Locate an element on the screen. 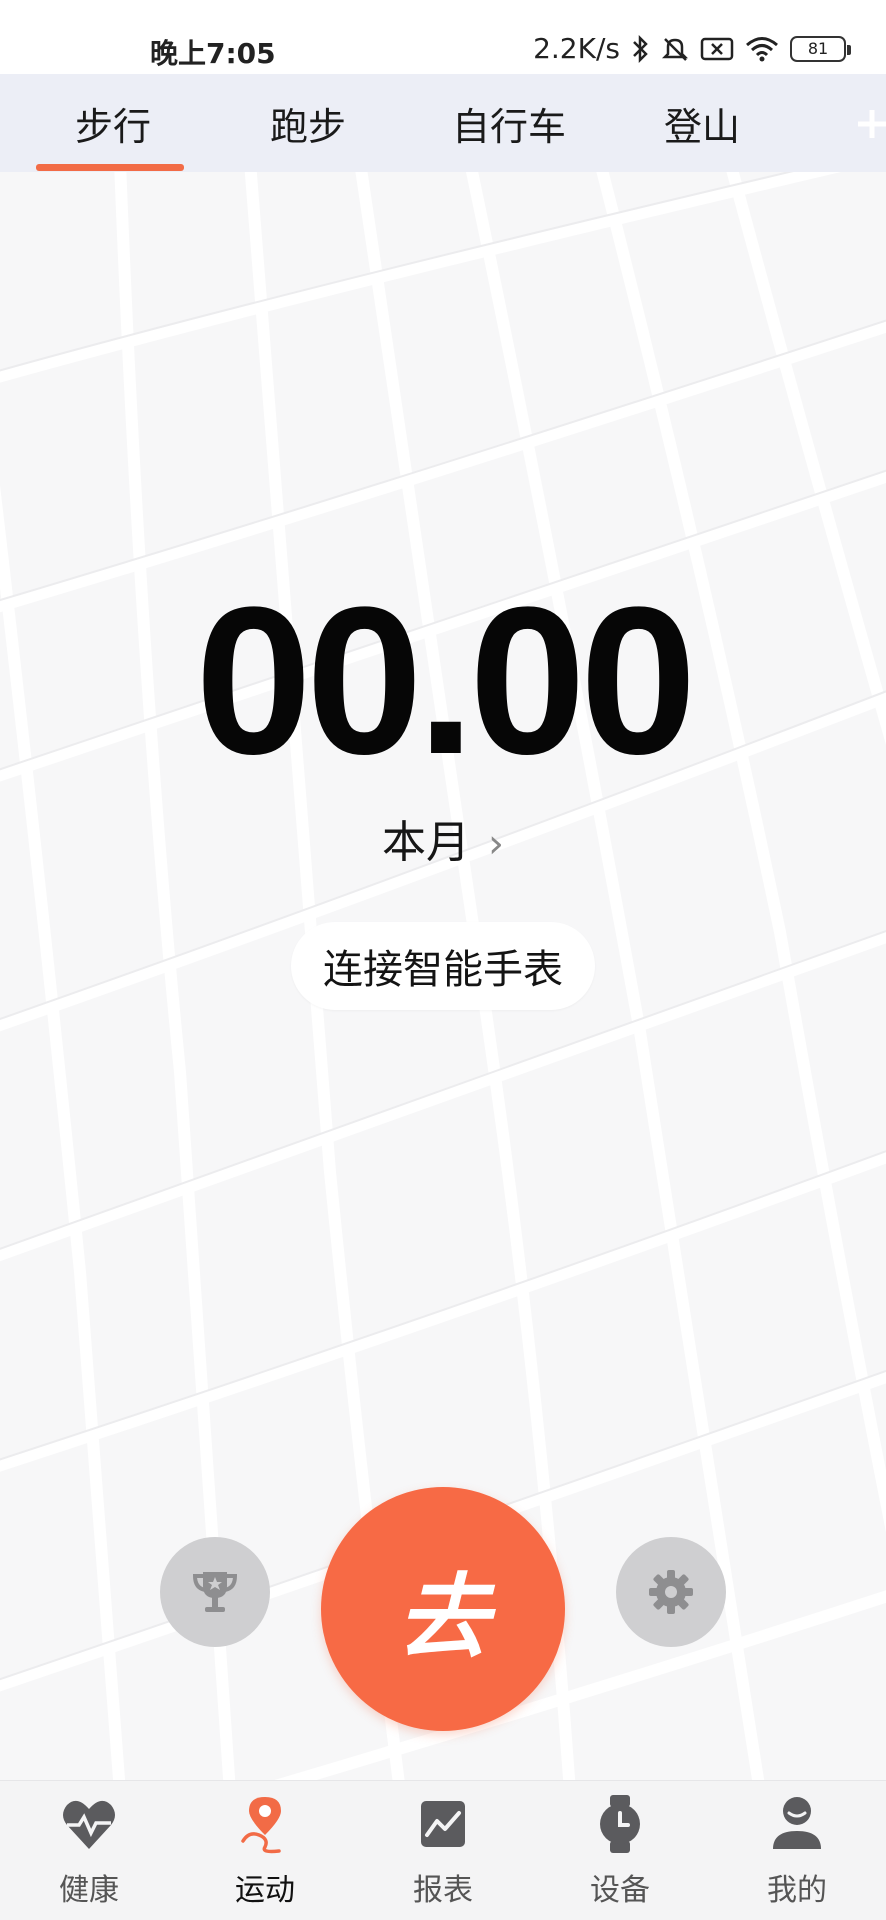 The height and width of the screenshot is (1920, 886). nav-label-devices: 设备 is located at coordinates (620, 1890).